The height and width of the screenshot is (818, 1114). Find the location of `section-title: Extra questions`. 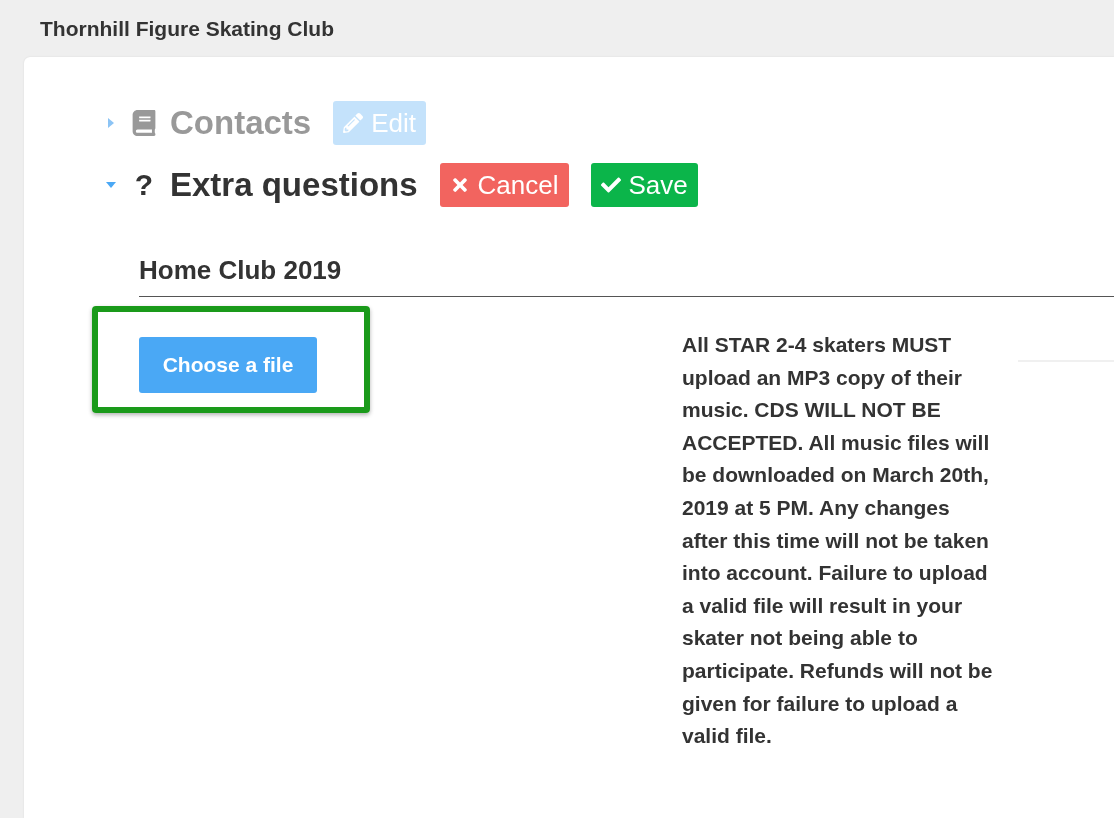

section-title: Extra questions is located at coordinates (294, 185).